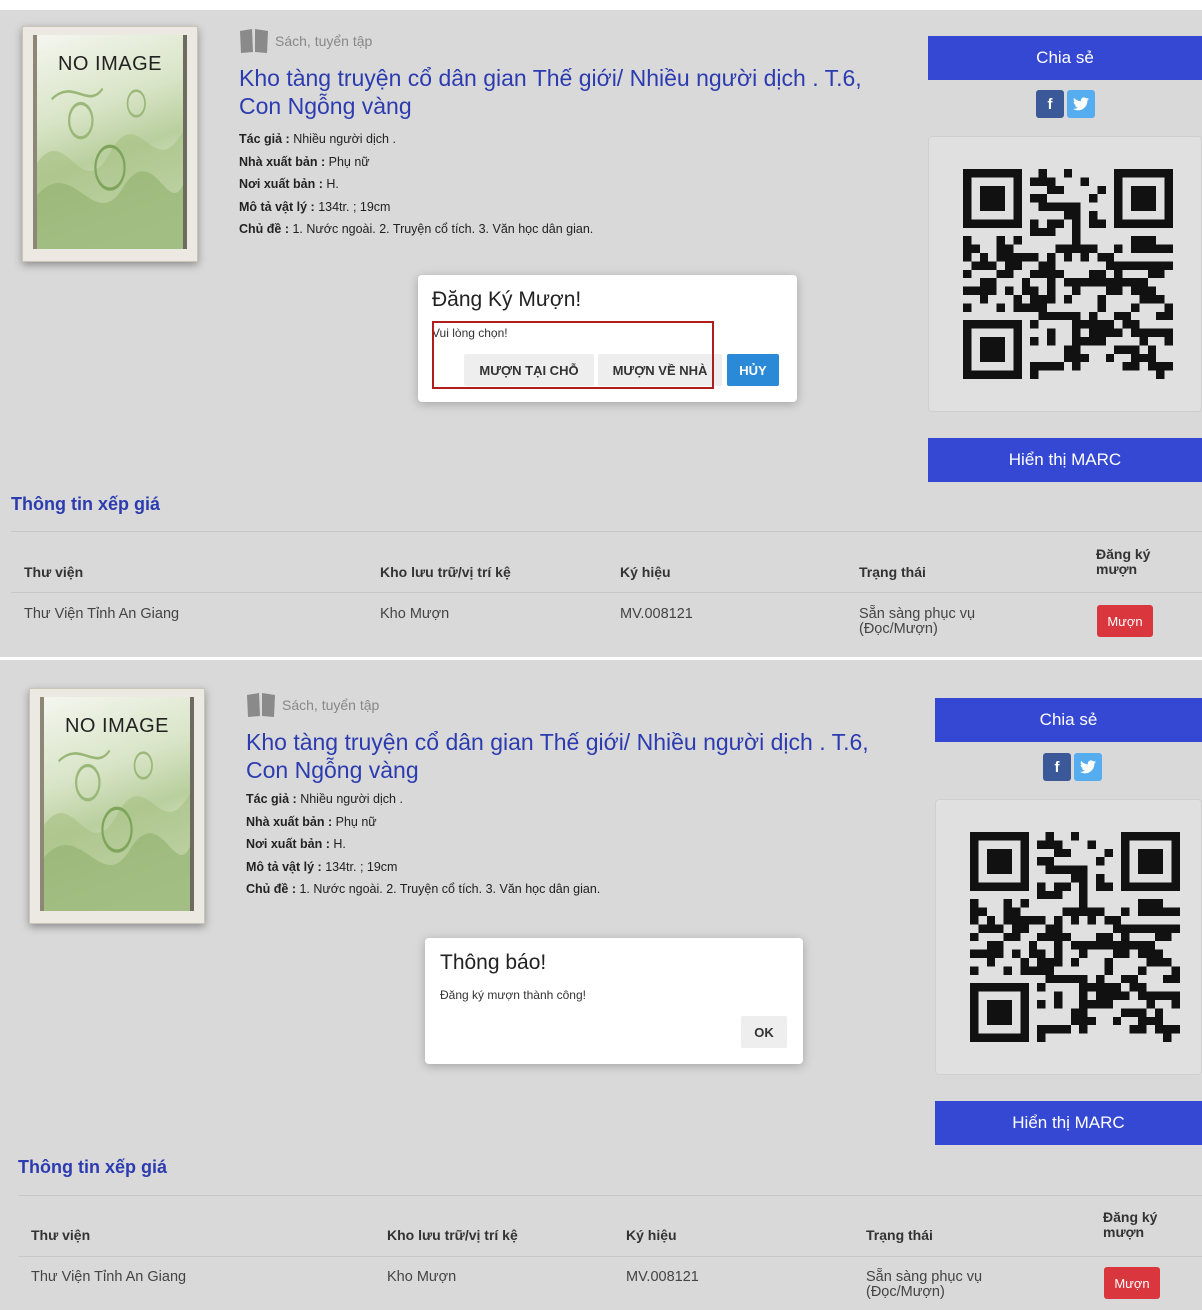 The image size is (1202, 1310). I want to click on cancel-button: HỦY, so click(753, 370).